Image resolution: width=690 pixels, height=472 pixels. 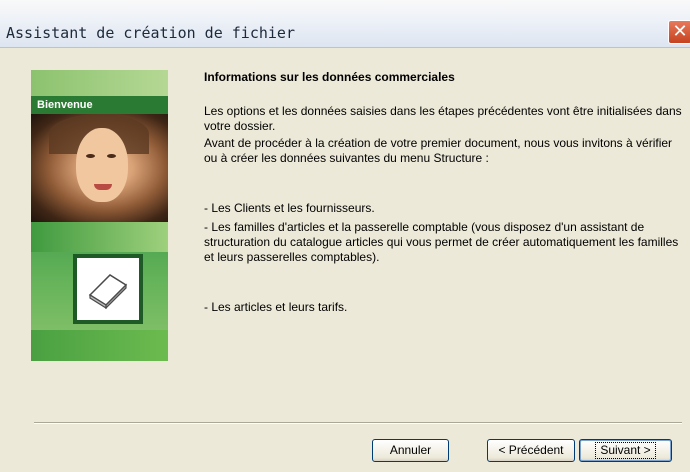 I want to click on close-icon: ✕, so click(x=680, y=31).